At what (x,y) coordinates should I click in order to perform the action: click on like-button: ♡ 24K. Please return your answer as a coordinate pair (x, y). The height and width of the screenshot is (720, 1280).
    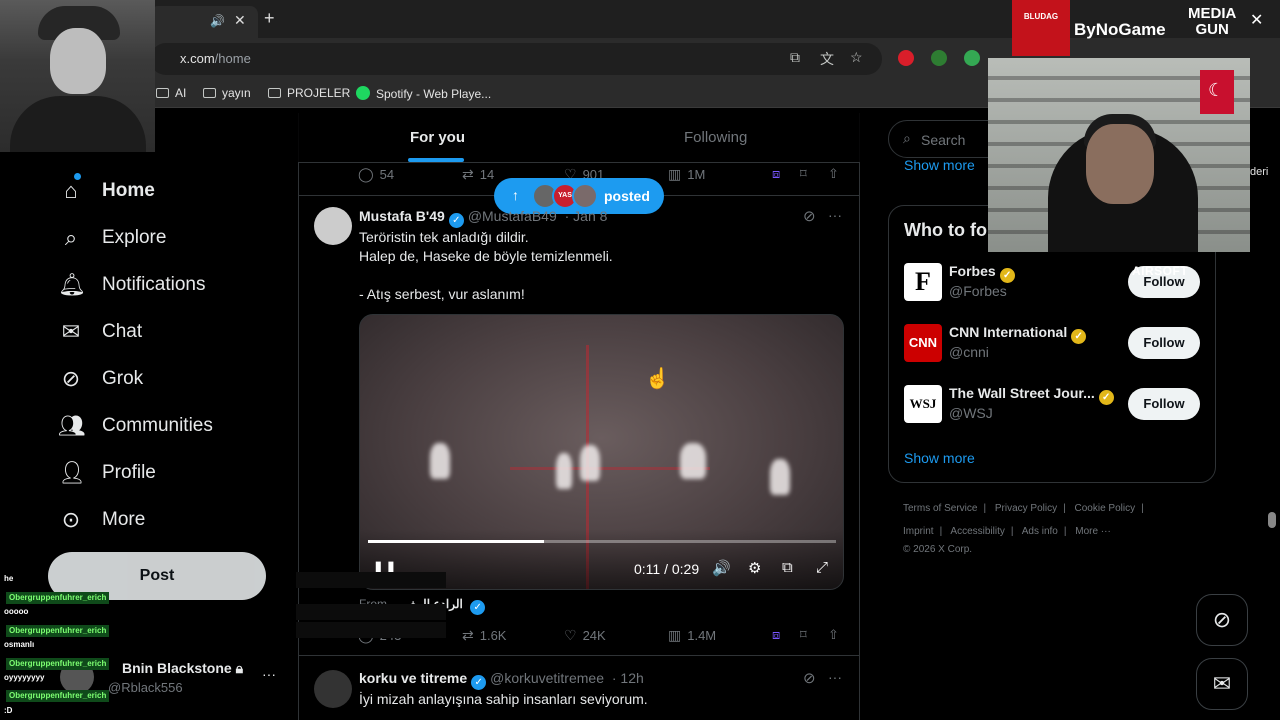
    Looking at the image, I should click on (585, 635).